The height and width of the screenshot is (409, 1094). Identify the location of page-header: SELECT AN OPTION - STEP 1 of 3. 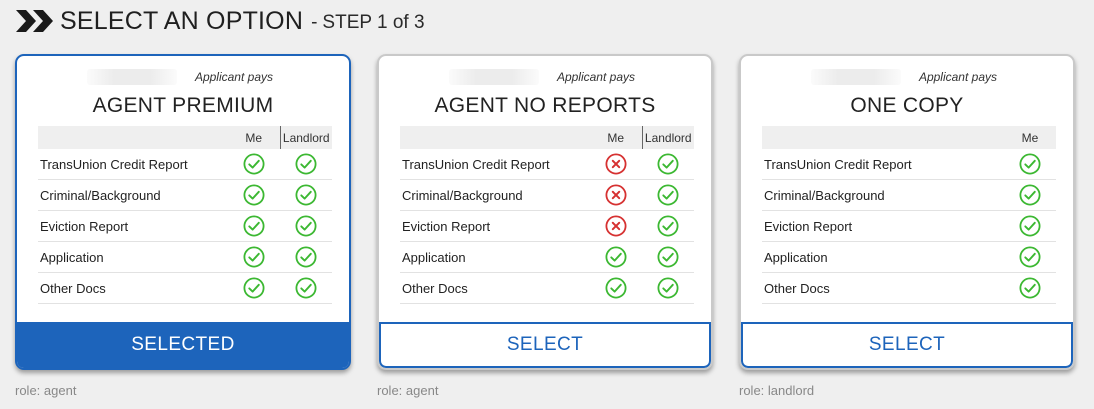
(219, 21).